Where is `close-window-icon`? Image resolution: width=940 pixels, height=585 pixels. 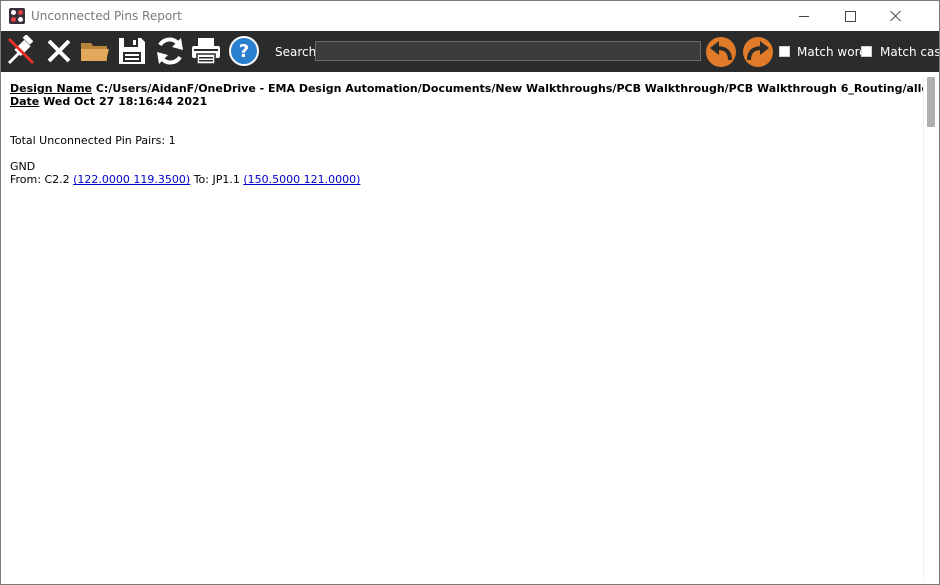
close-window-icon is located at coordinates (896, 16).